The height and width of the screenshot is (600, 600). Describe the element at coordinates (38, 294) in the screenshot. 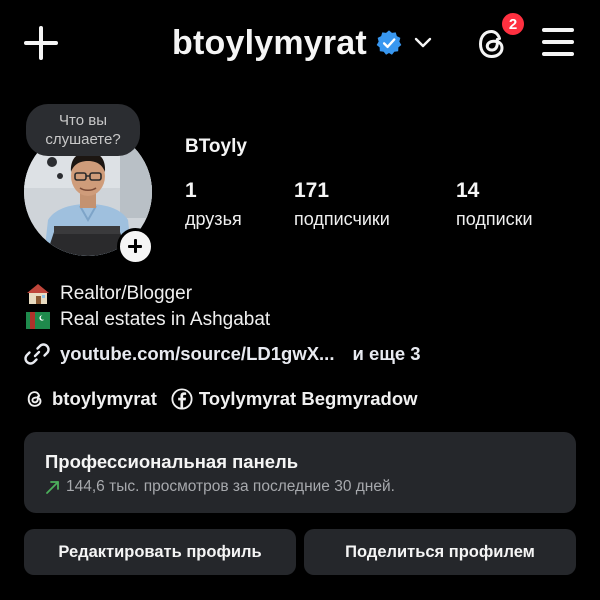

I see `house-emoji-icon` at that location.